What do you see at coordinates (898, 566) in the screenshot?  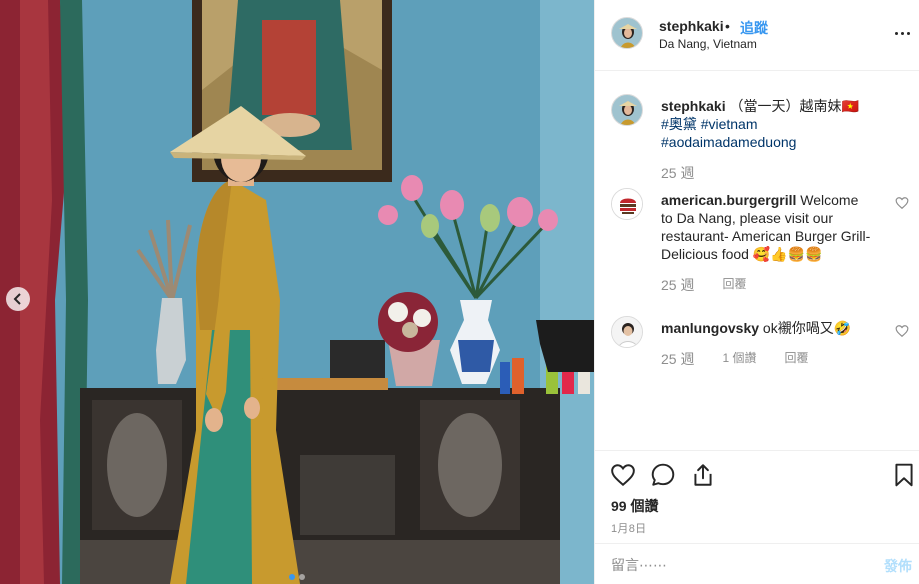 I see `post-comment-button: 發佈` at bounding box center [898, 566].